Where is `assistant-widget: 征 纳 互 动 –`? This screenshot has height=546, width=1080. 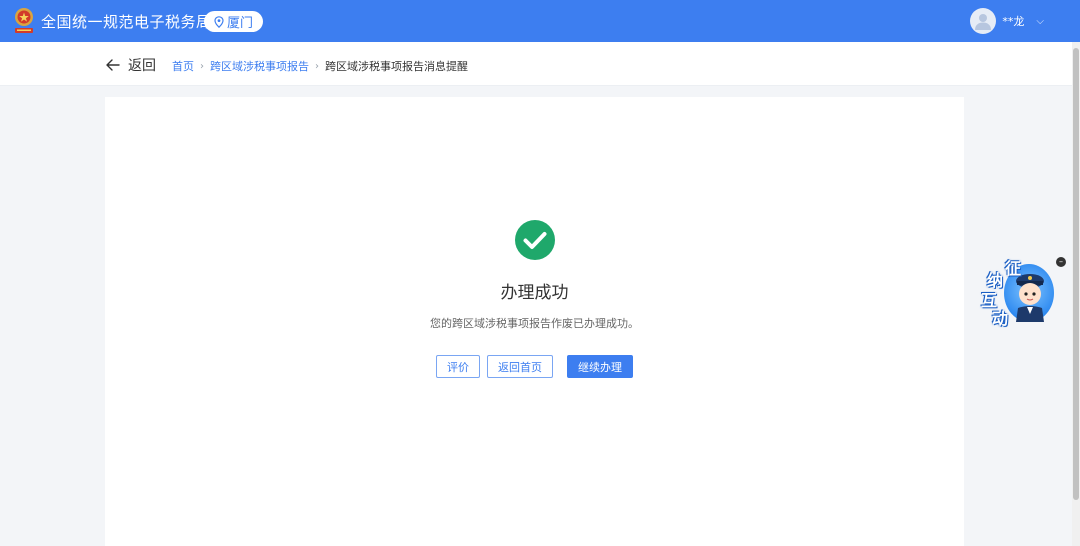
assistant-widget: 征 纳 互 动 – is located at coordinates (1022, 292).